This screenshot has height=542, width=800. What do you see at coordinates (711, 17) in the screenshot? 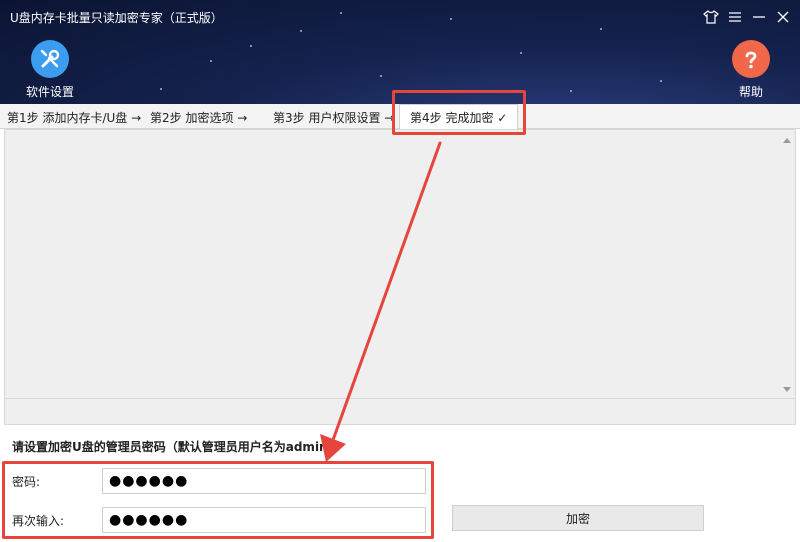
I see `skin-icon` at bounding box center [711, 17].